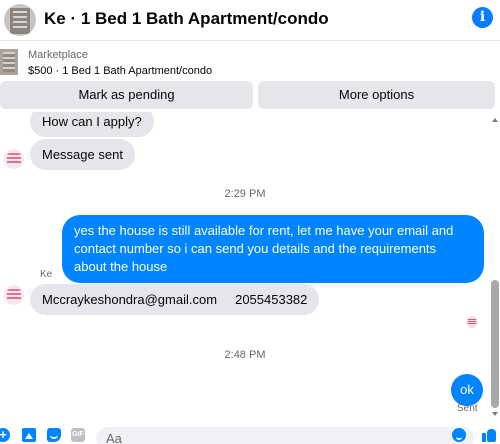 The image size is (500, 444). What do you see at coordinates (376, 95) in the screenshot?
I see `more-options-button: More options` at bounding box center [376, 95].